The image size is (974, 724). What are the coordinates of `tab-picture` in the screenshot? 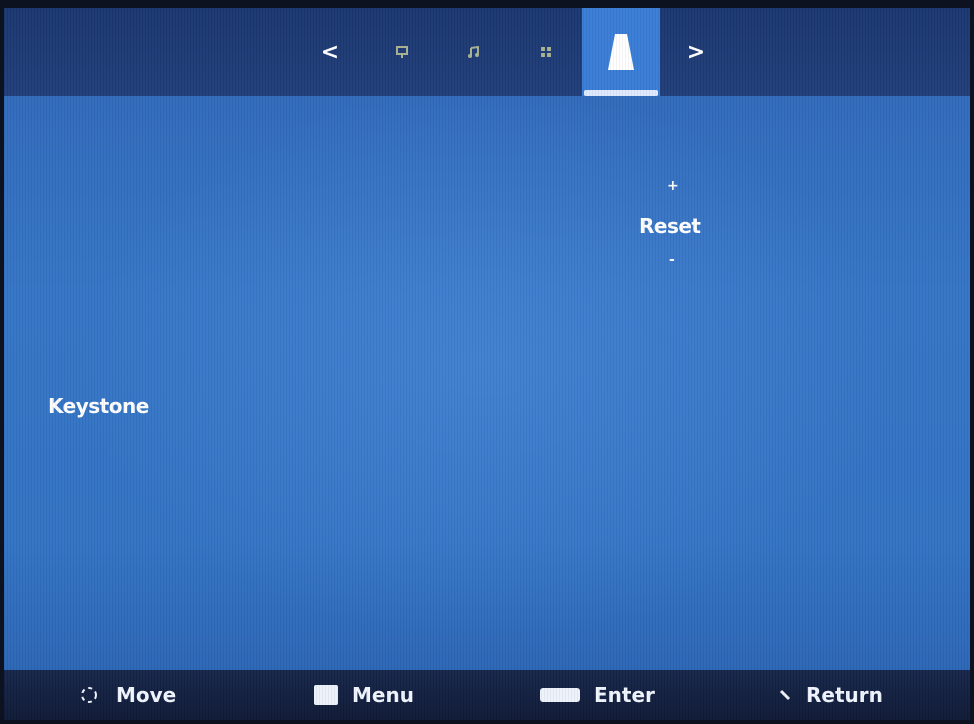 It's located at (402, 52).